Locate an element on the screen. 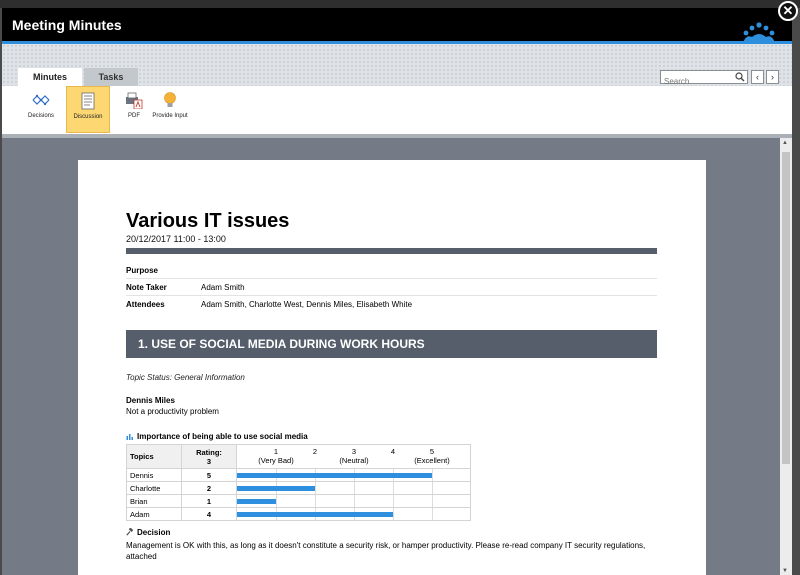 This screenshot has height=575, width=800. discussion-label: Discussion is located at coordinates (88, 117).